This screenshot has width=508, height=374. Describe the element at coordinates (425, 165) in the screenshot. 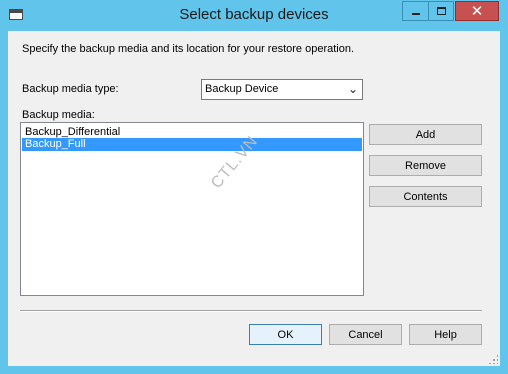

I see `remove-button: Remove` at that location.